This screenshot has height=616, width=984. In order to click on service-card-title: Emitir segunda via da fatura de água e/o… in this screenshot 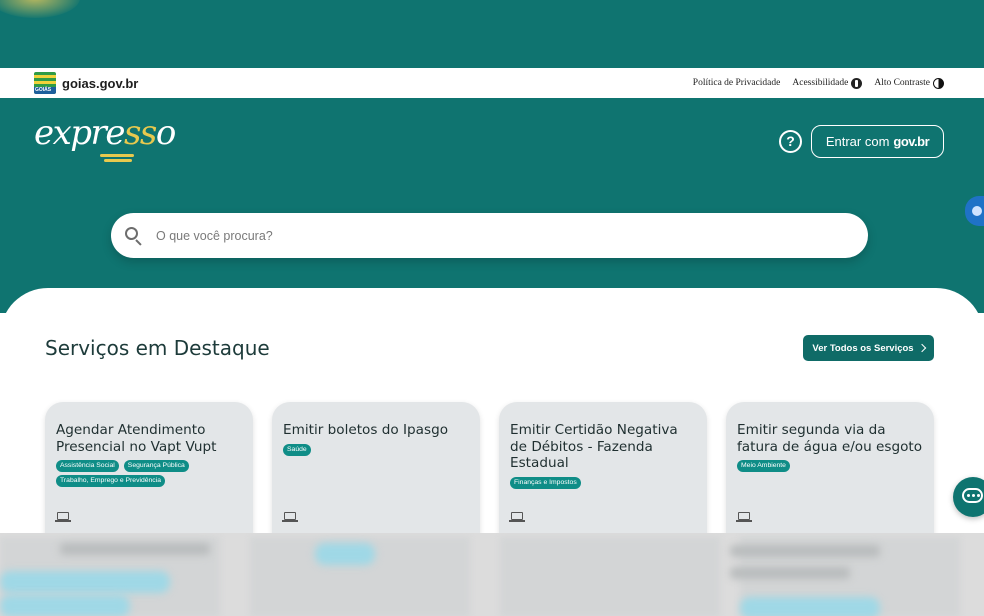, I will do `click(830, 438)`.